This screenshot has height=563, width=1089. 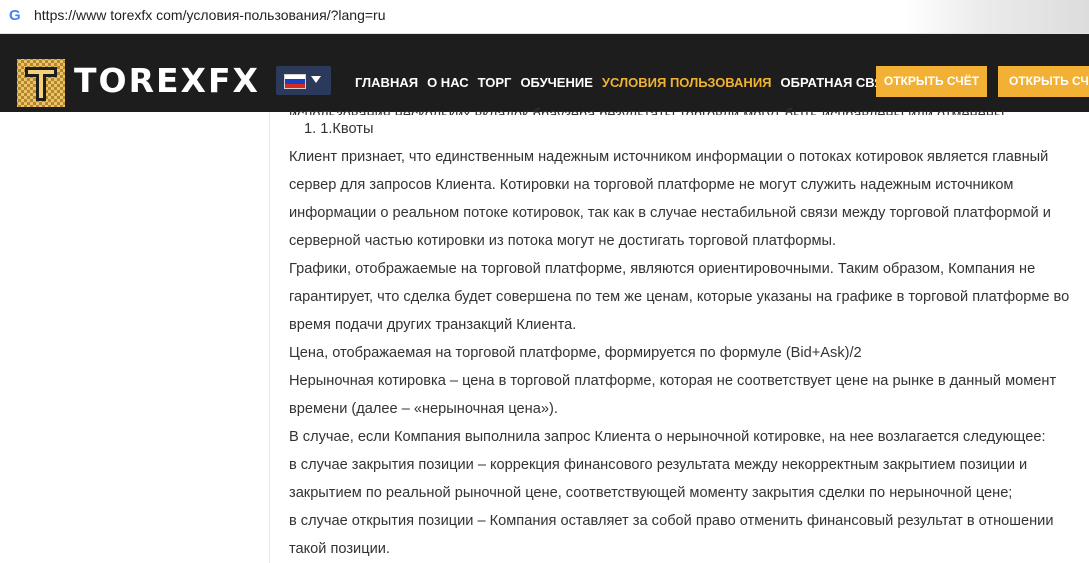 I want to click on open-account-button: ОТКРЫТЬ СЧЁТ, so click(x=931, y=81).